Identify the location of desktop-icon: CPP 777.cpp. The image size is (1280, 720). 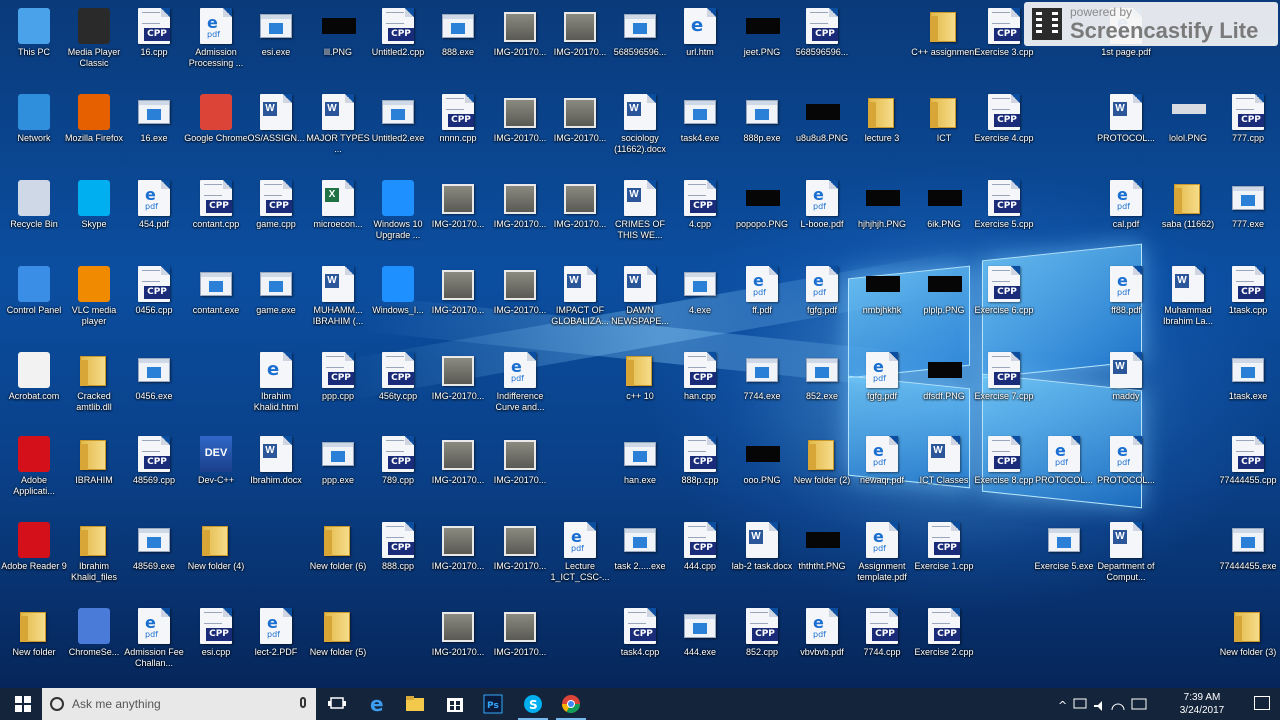
(1248, 131).